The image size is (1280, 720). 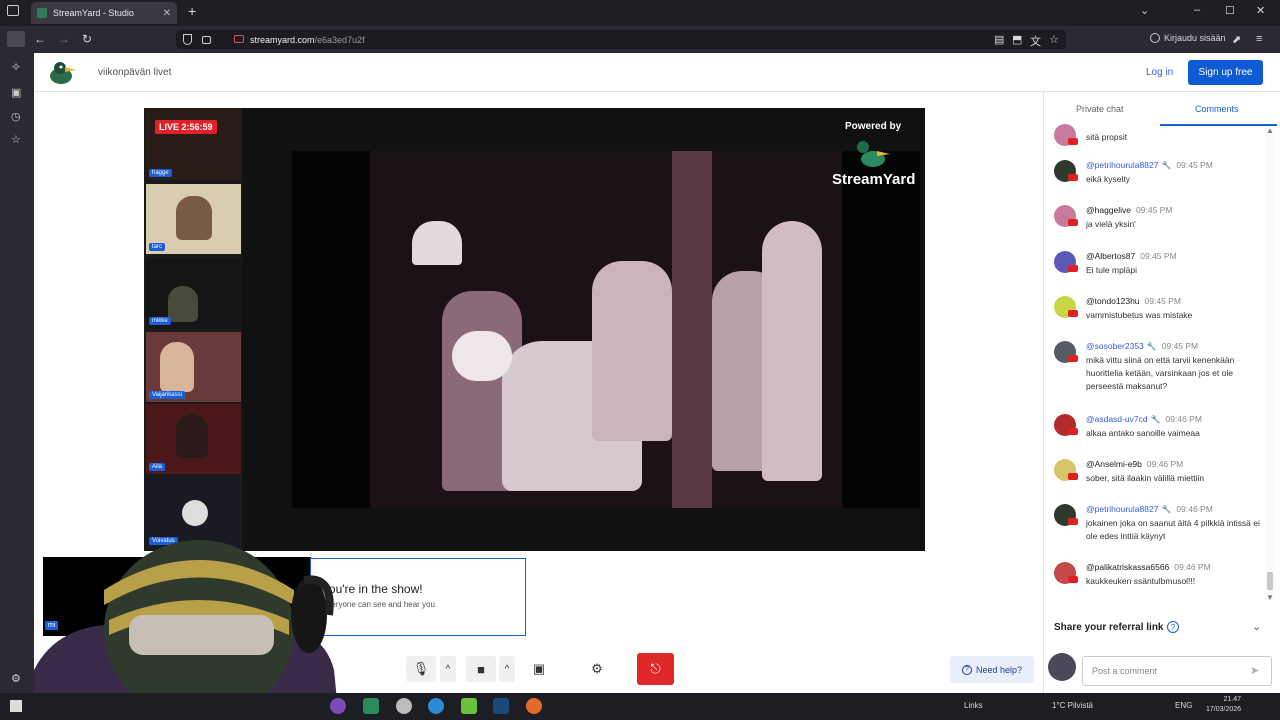 I want to click on lock-icon, so click(x=206, y=40).